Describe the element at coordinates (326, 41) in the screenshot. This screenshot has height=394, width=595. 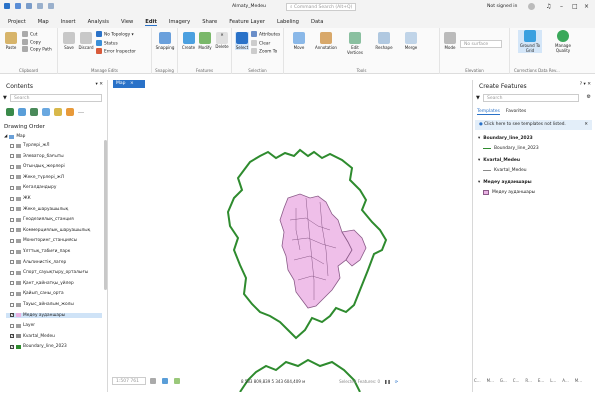
I see `annotation-tool: Annotation` at that location.